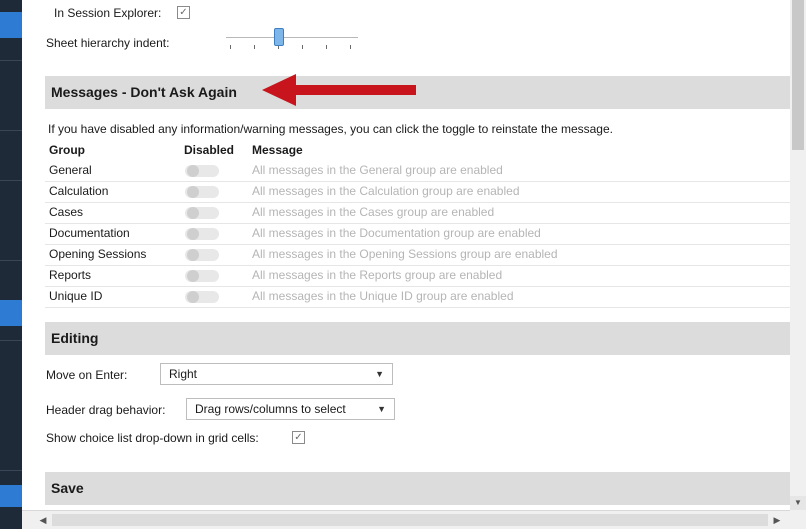  What do you see at coordinates (43, 520) in the screenshot?
I see `scroll-left-icon: ◀` at bounding box center [43, 520].